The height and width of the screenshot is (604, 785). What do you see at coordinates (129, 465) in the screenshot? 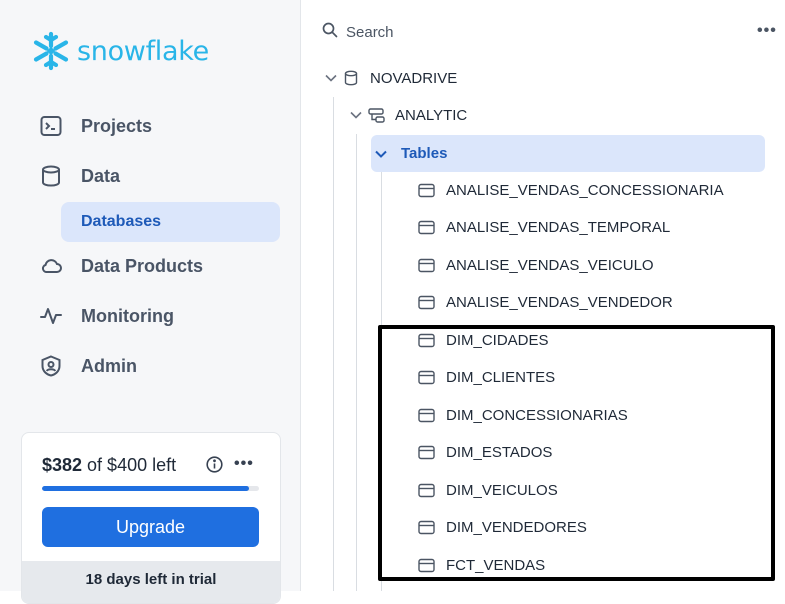
I see `credit-total: of $400 left` at bounding box center [129, 465].